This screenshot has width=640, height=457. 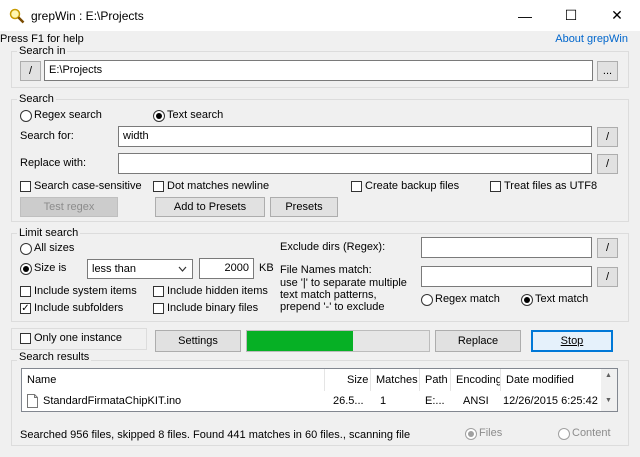 What do you see at coordinates (217, 291) in the screenshot?
I see `hidden-items-label: Include hidden items` at bounding box center [217, 291].